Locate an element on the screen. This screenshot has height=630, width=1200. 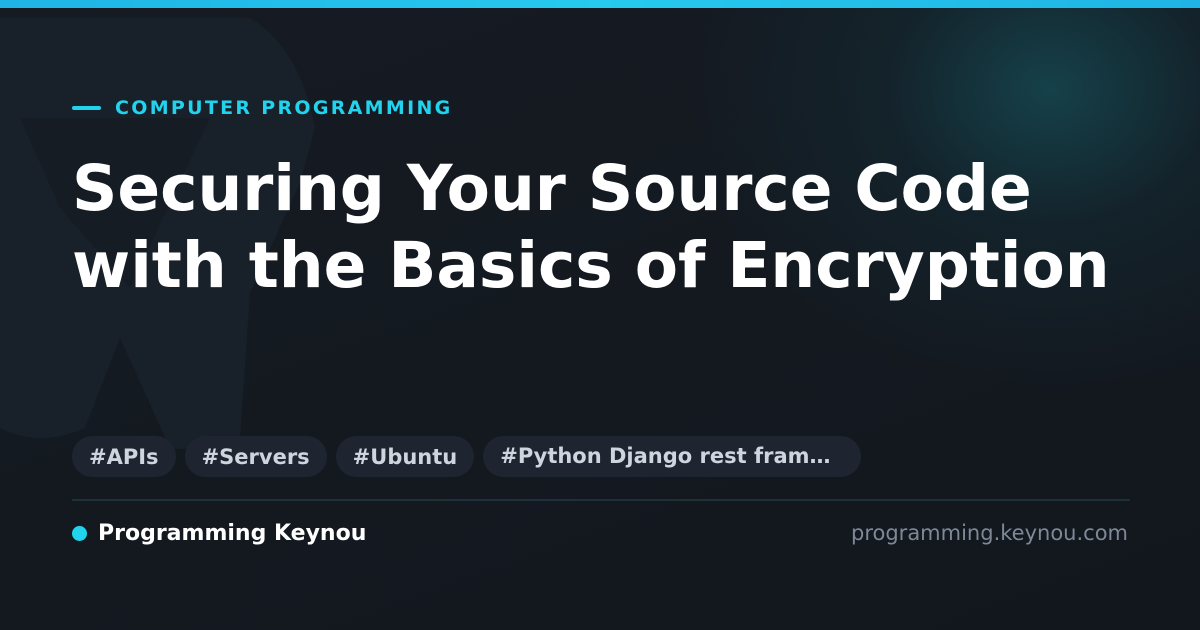
accent-dash-icon is located at coordinates (86, 108).